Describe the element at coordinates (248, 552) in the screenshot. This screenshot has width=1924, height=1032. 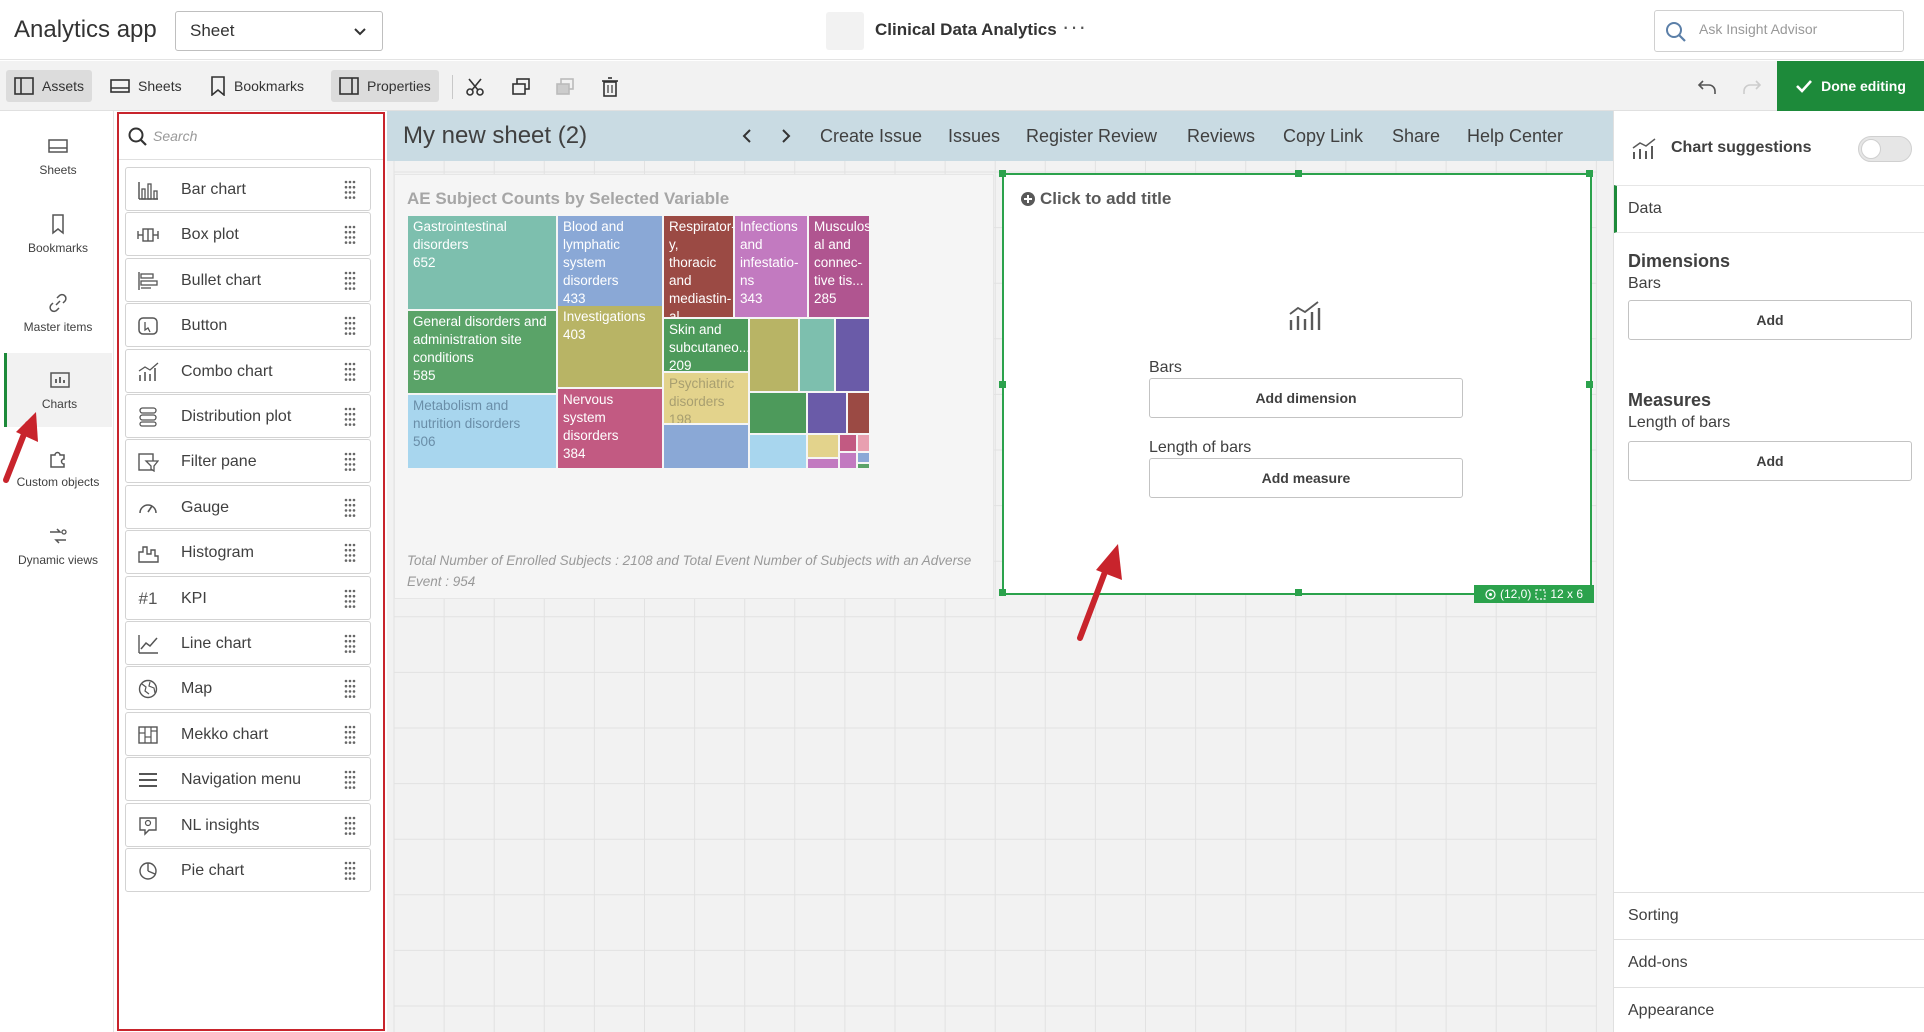
I see `asset-item-histogram: Histogram` at that location.